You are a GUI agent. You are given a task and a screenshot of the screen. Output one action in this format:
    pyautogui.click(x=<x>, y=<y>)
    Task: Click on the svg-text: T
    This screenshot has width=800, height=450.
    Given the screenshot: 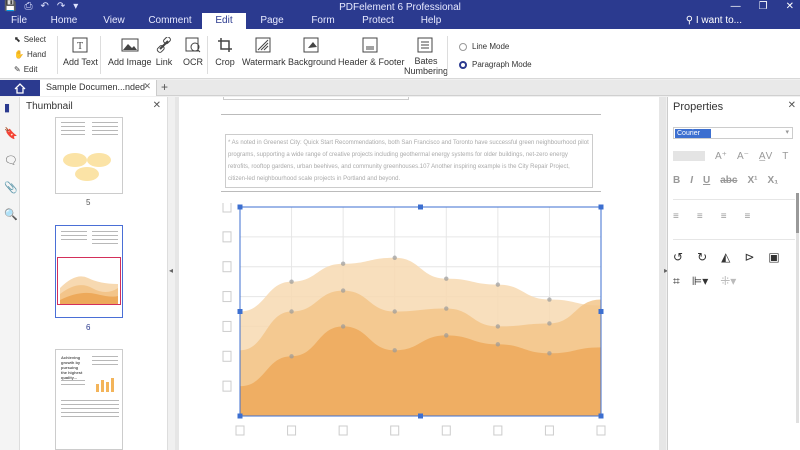 What is the action you would take?
    pyautogui.click(x=80, y=46)
    